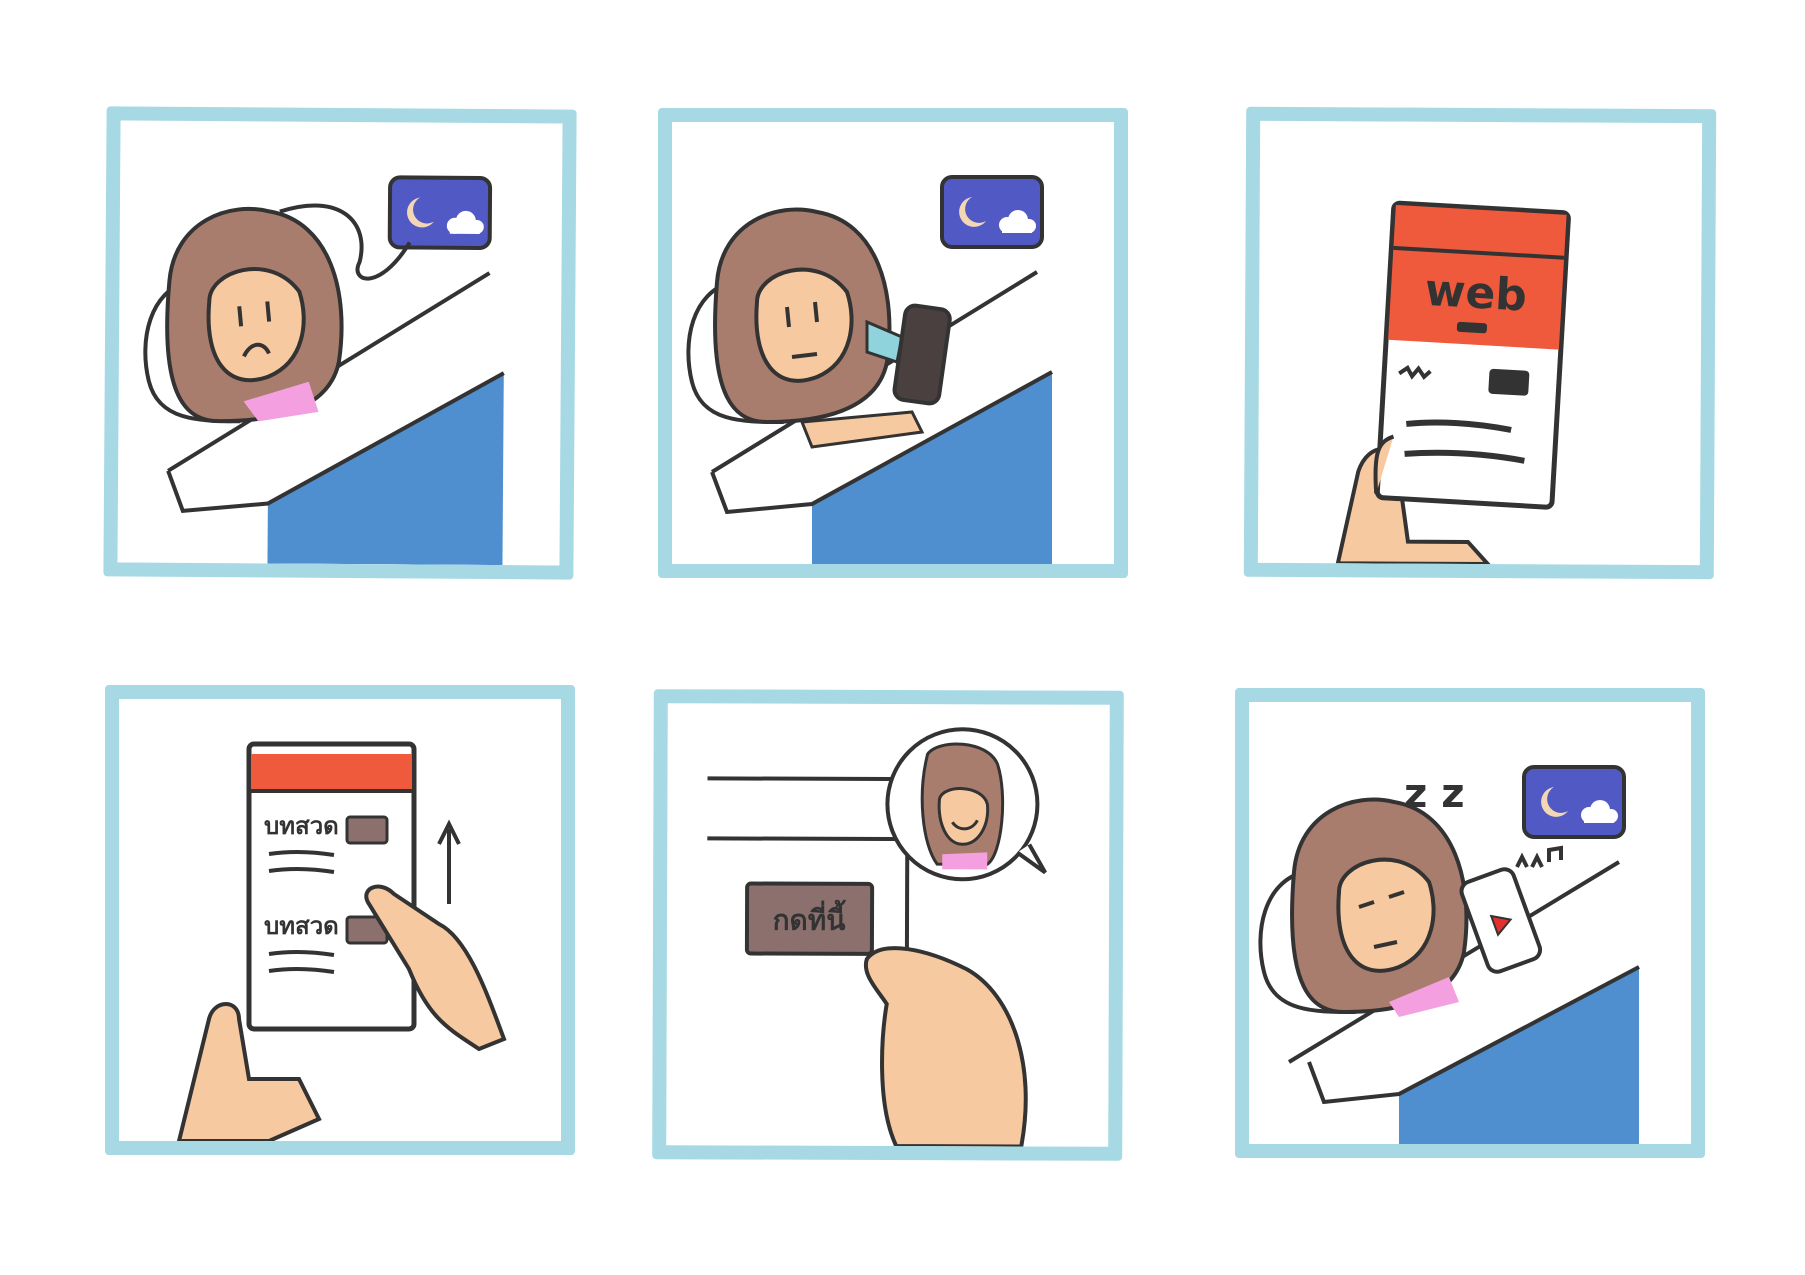 The width and height of the screenshot is (1805, 1275). I want to click on chant-list-item-1: บทสวด, so click(301, 826).